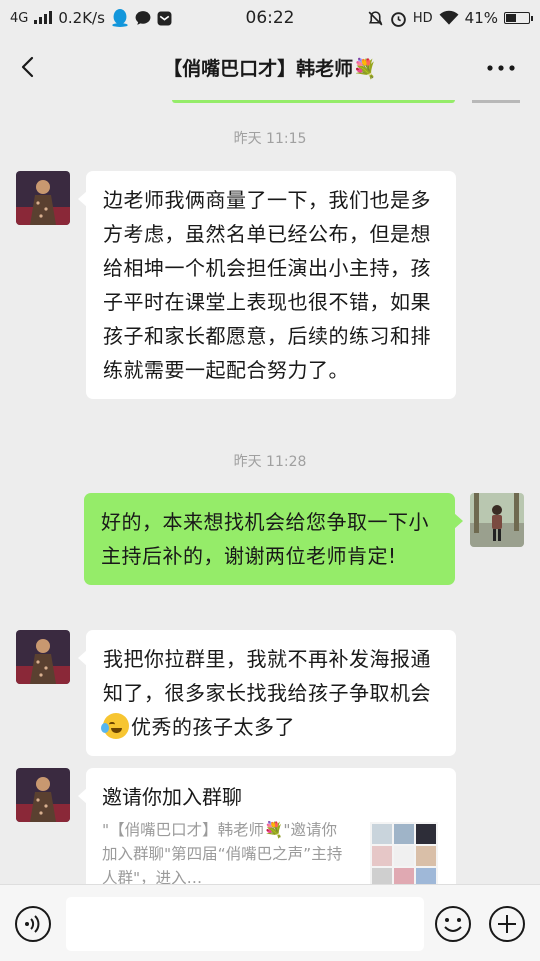 The width and height of the screenshot is (540, 961). I want to click on previous-bubble-edge, so click(313, 101).